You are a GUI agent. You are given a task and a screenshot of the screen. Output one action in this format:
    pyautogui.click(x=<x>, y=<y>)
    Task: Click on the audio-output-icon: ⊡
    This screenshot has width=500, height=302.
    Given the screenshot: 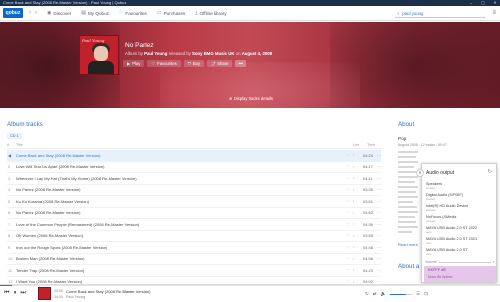 What is the action you would take?
    pyautogui.click(x=426, y=294)
    